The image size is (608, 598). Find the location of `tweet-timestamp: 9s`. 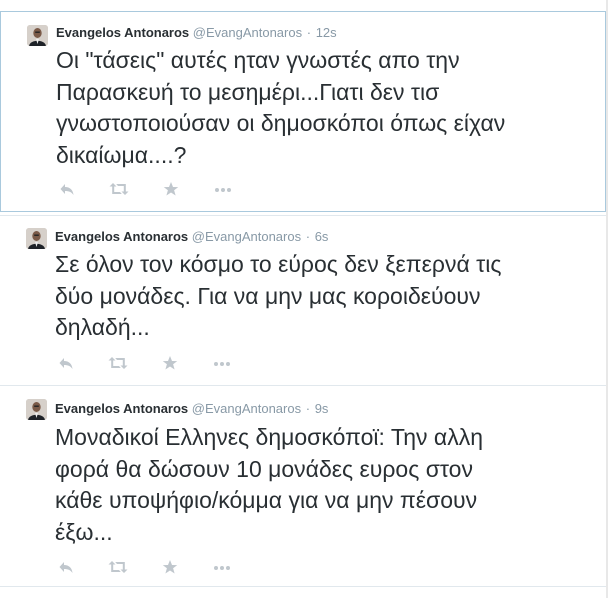

tweet-timestamp: 9s is located at coordinates (322, 408).